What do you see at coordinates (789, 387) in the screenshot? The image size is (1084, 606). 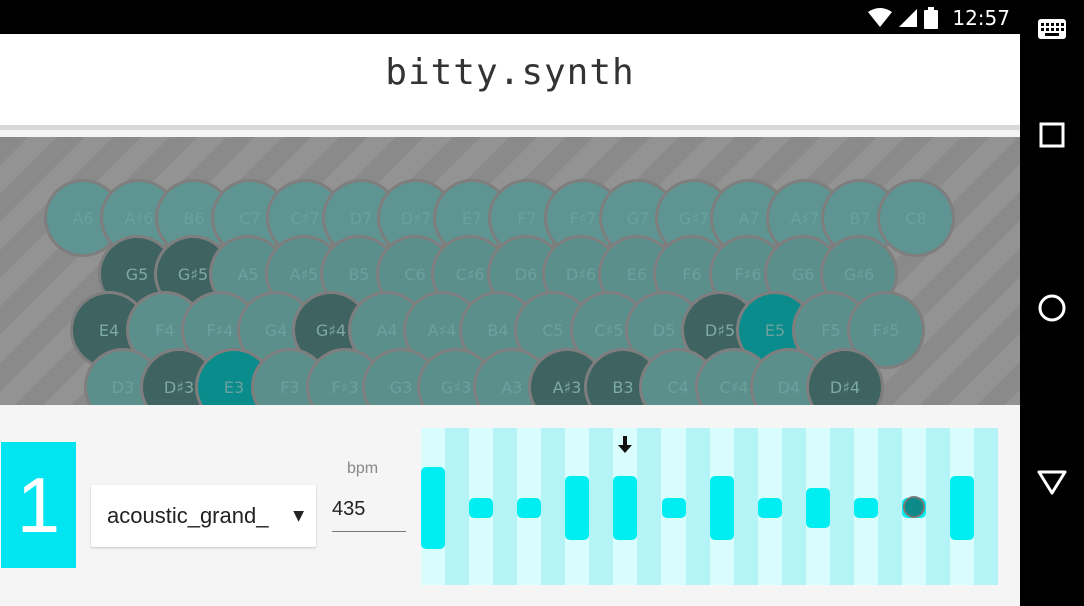 I see `key-label: D4` at bounding box center [789, 387].